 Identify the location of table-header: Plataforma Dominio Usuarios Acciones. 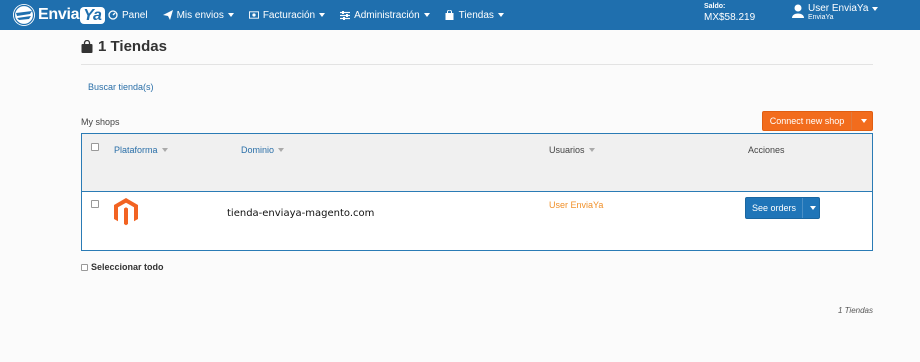
(477, 163).